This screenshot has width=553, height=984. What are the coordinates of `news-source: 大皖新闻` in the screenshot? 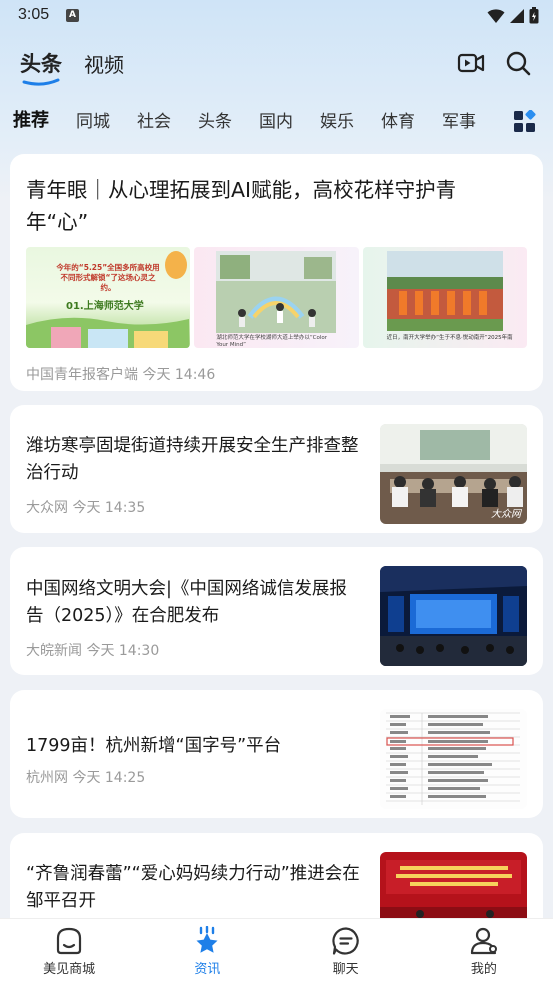 It's located at (54, 651).